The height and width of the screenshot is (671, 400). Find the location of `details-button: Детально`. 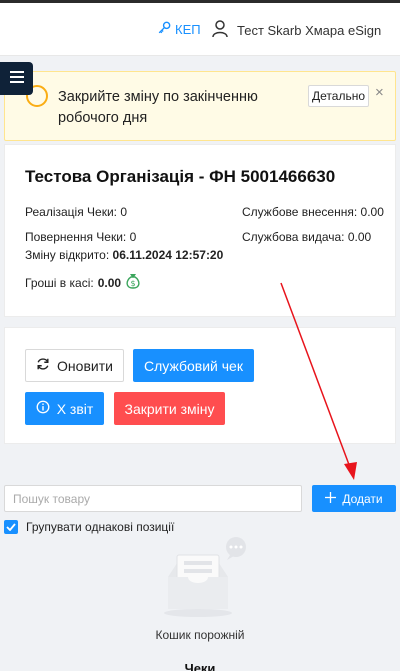

details-button: Детально is located at coordinates (338, 96).